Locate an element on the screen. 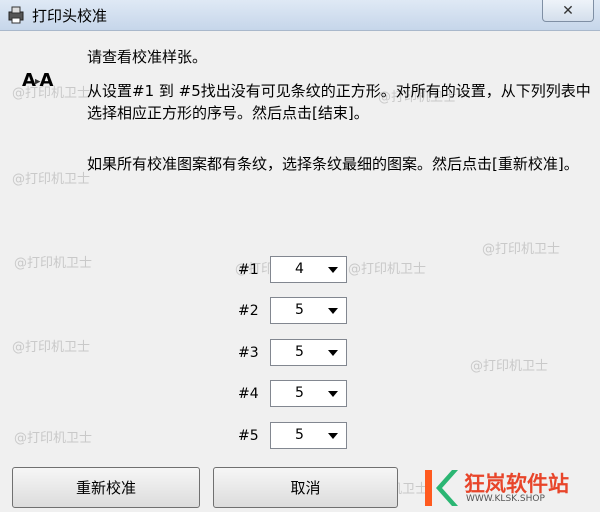 The width and height of the screenshot is (600, 512). site-logo: 狂岚软件站 WWW.KLSK.SHOP is located at coordinates (508, 488).